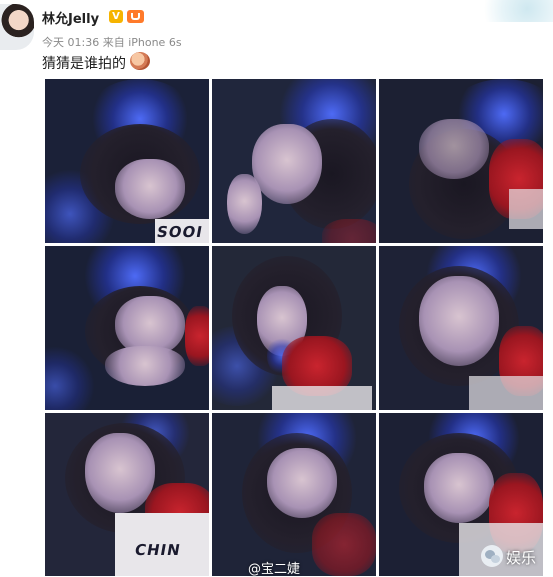 The image size is (553, 577). I want to click on wechat-icon, so click(492, 556).